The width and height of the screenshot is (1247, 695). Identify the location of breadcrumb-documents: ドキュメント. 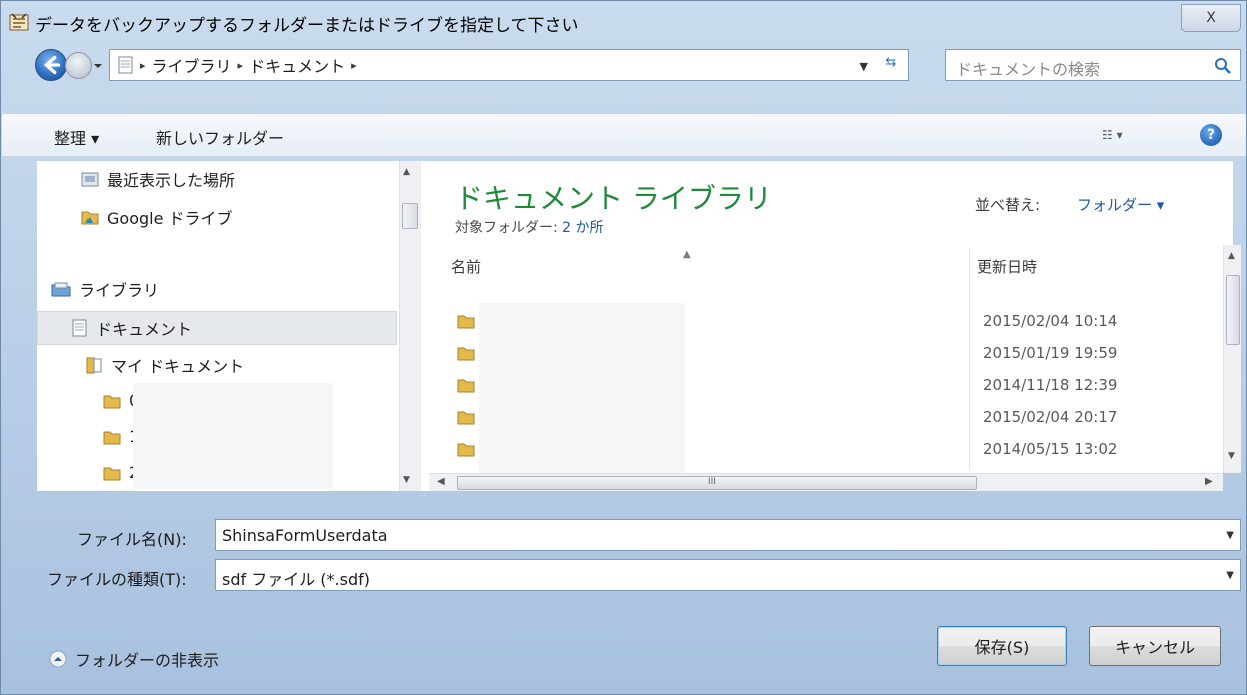
(297, 65).